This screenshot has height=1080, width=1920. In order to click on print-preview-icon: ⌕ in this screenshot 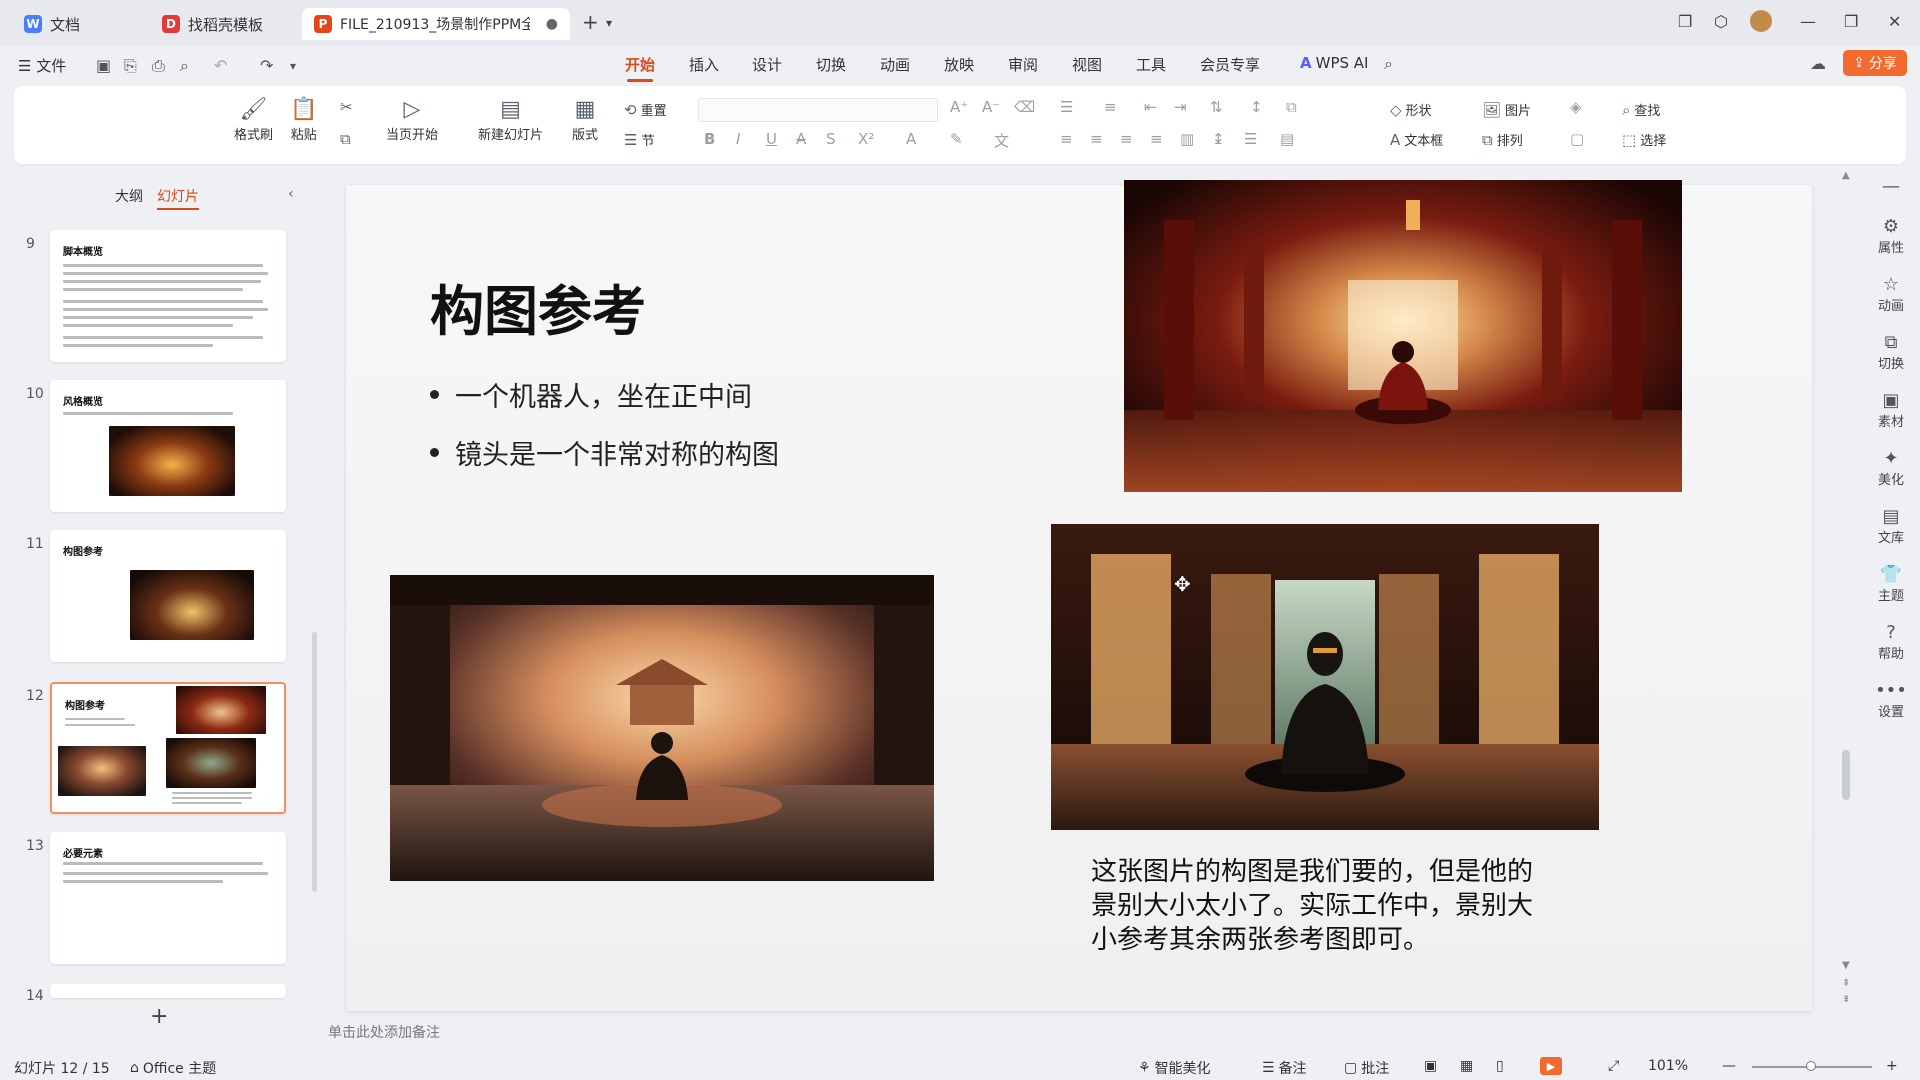, I will do `click(184, 66)`.